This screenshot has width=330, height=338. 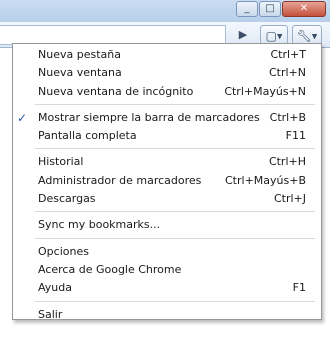 I want to click on go-button: ▶, so click(x=243, y=35).